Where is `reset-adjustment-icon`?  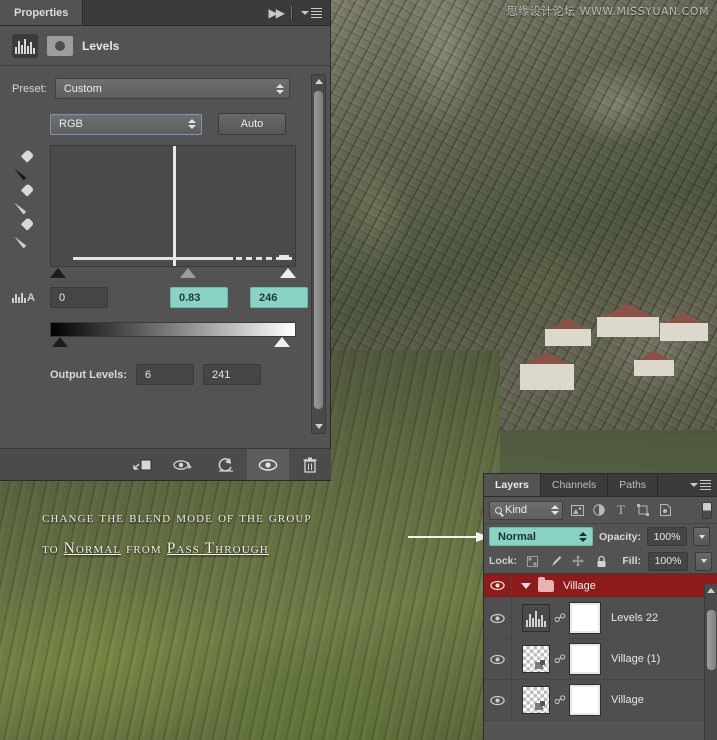
reset-adjustment-icon is located at coordinates (226, 464).